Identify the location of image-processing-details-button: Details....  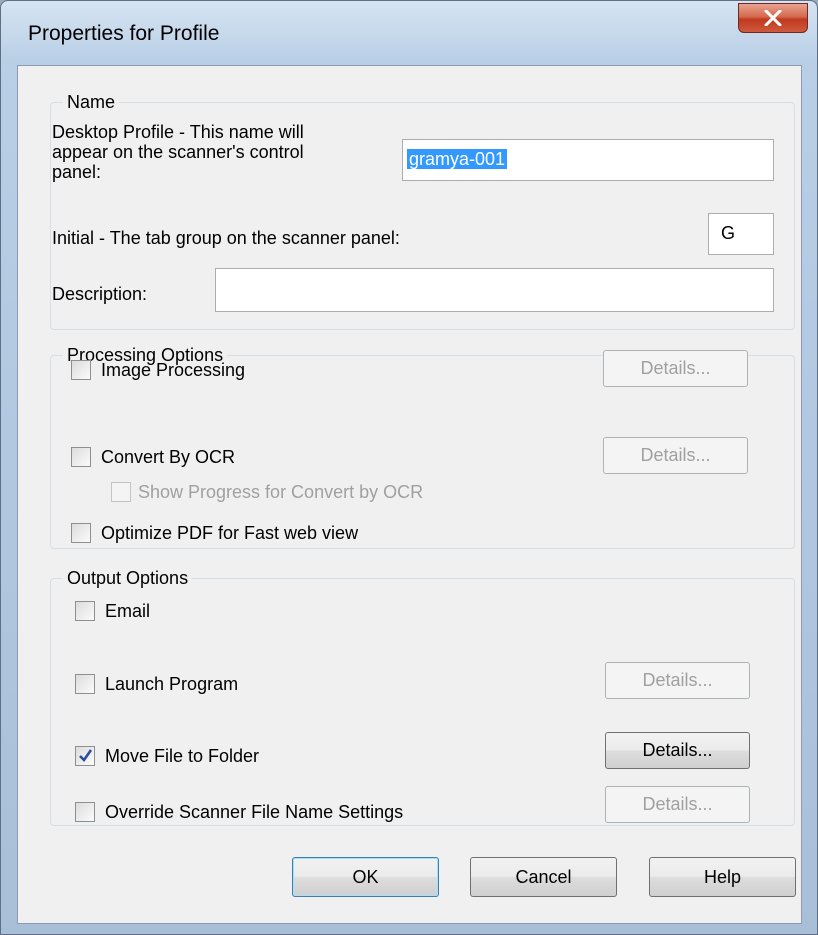
(675, 368).